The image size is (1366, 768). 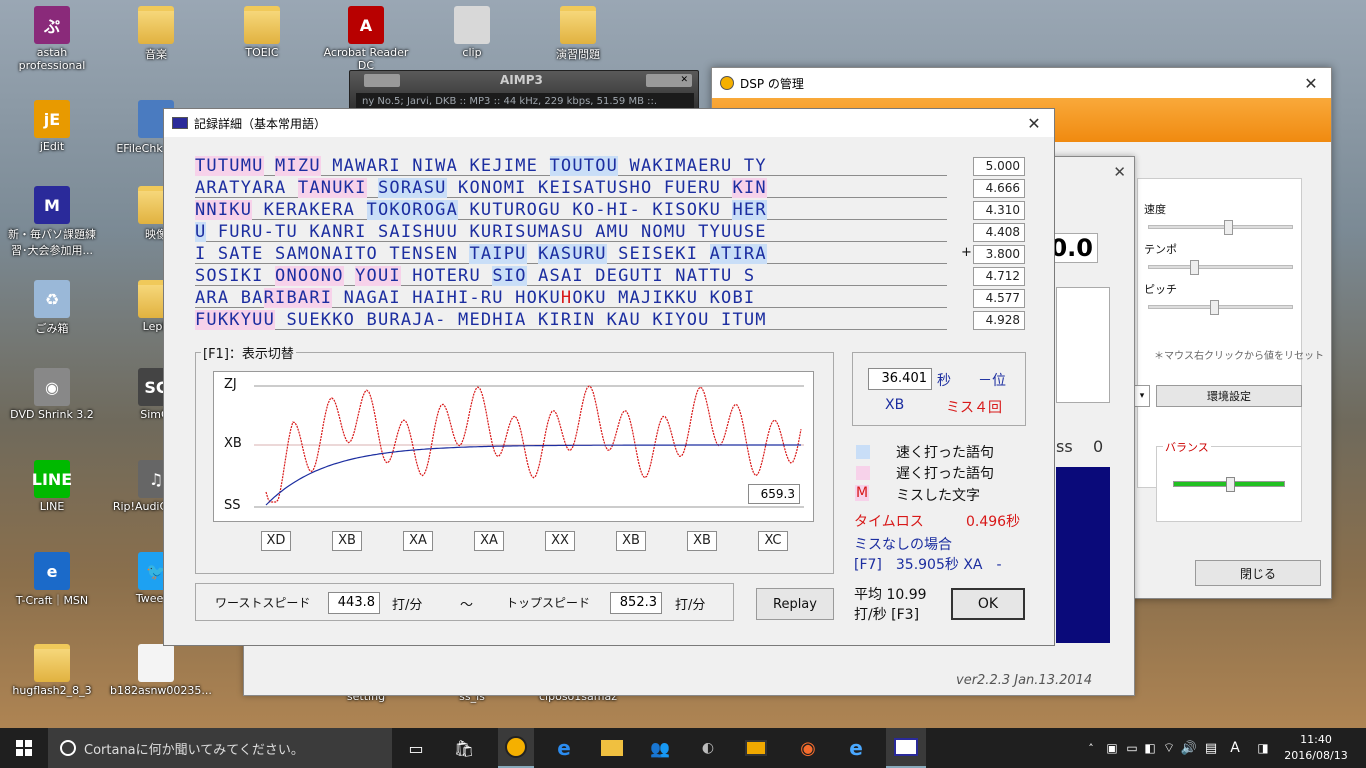 I want to click on edge-icon: e, so click(x=564, y=748).